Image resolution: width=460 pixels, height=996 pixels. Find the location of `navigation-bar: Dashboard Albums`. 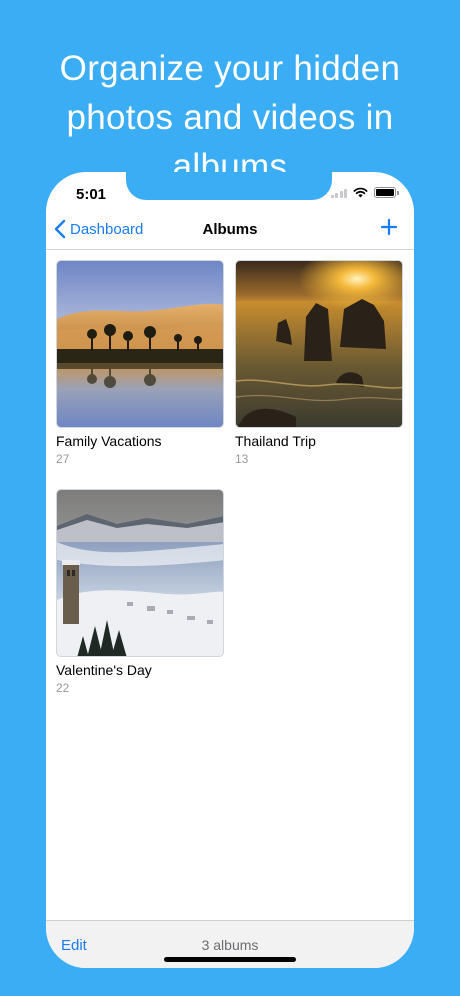

navigation-bar: Dashboard Albums is located at coordinates (230, 231).